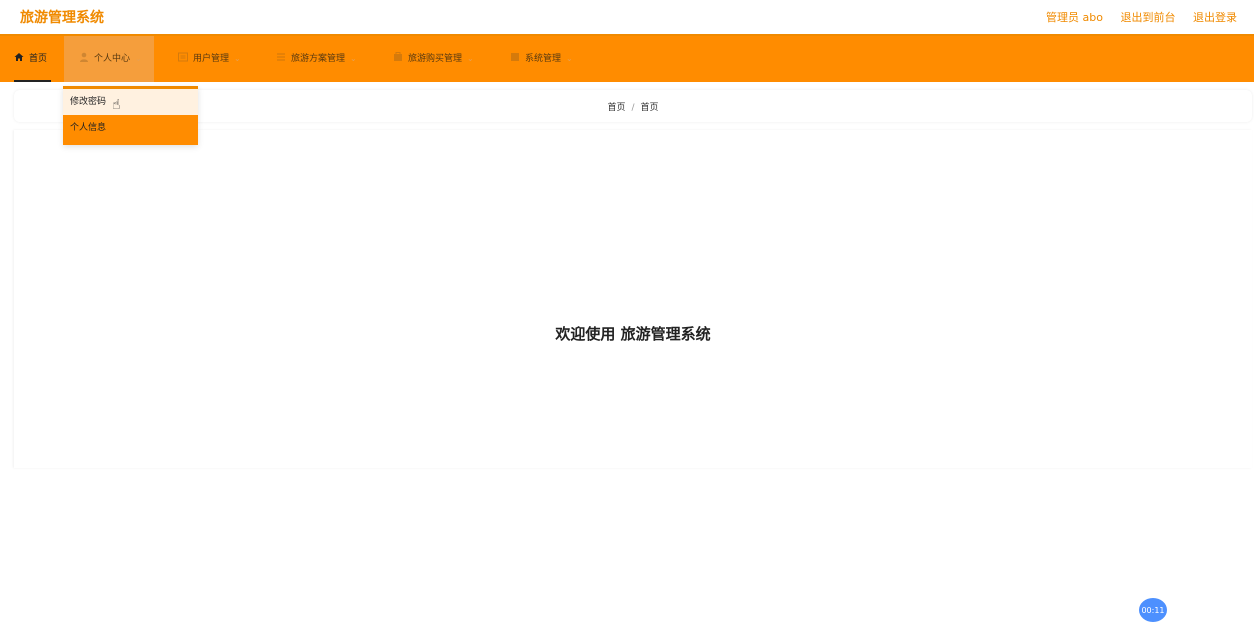 This screenshot has width=1254, height=624. Describe the element at coordinates (281, 57) in the screenshot. I see `list-icon` at that location.